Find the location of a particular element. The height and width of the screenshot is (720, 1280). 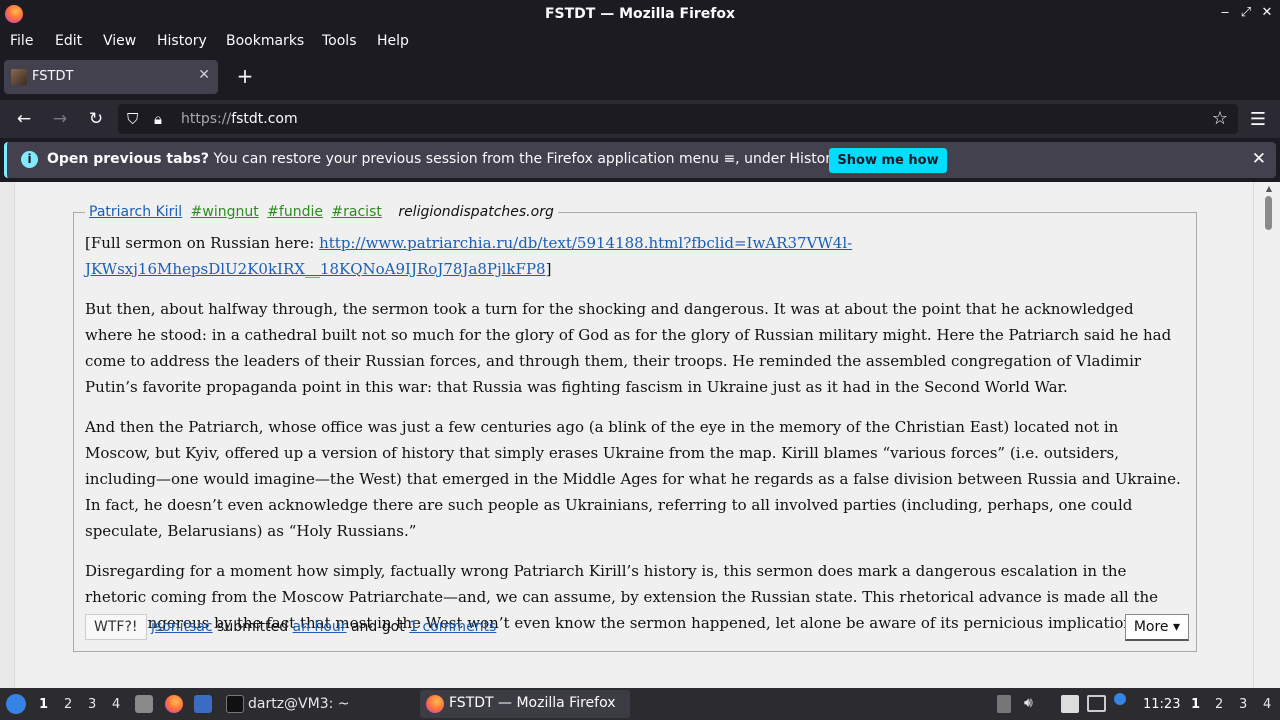

tag-link: #racist is located at coordinates (356, 212).